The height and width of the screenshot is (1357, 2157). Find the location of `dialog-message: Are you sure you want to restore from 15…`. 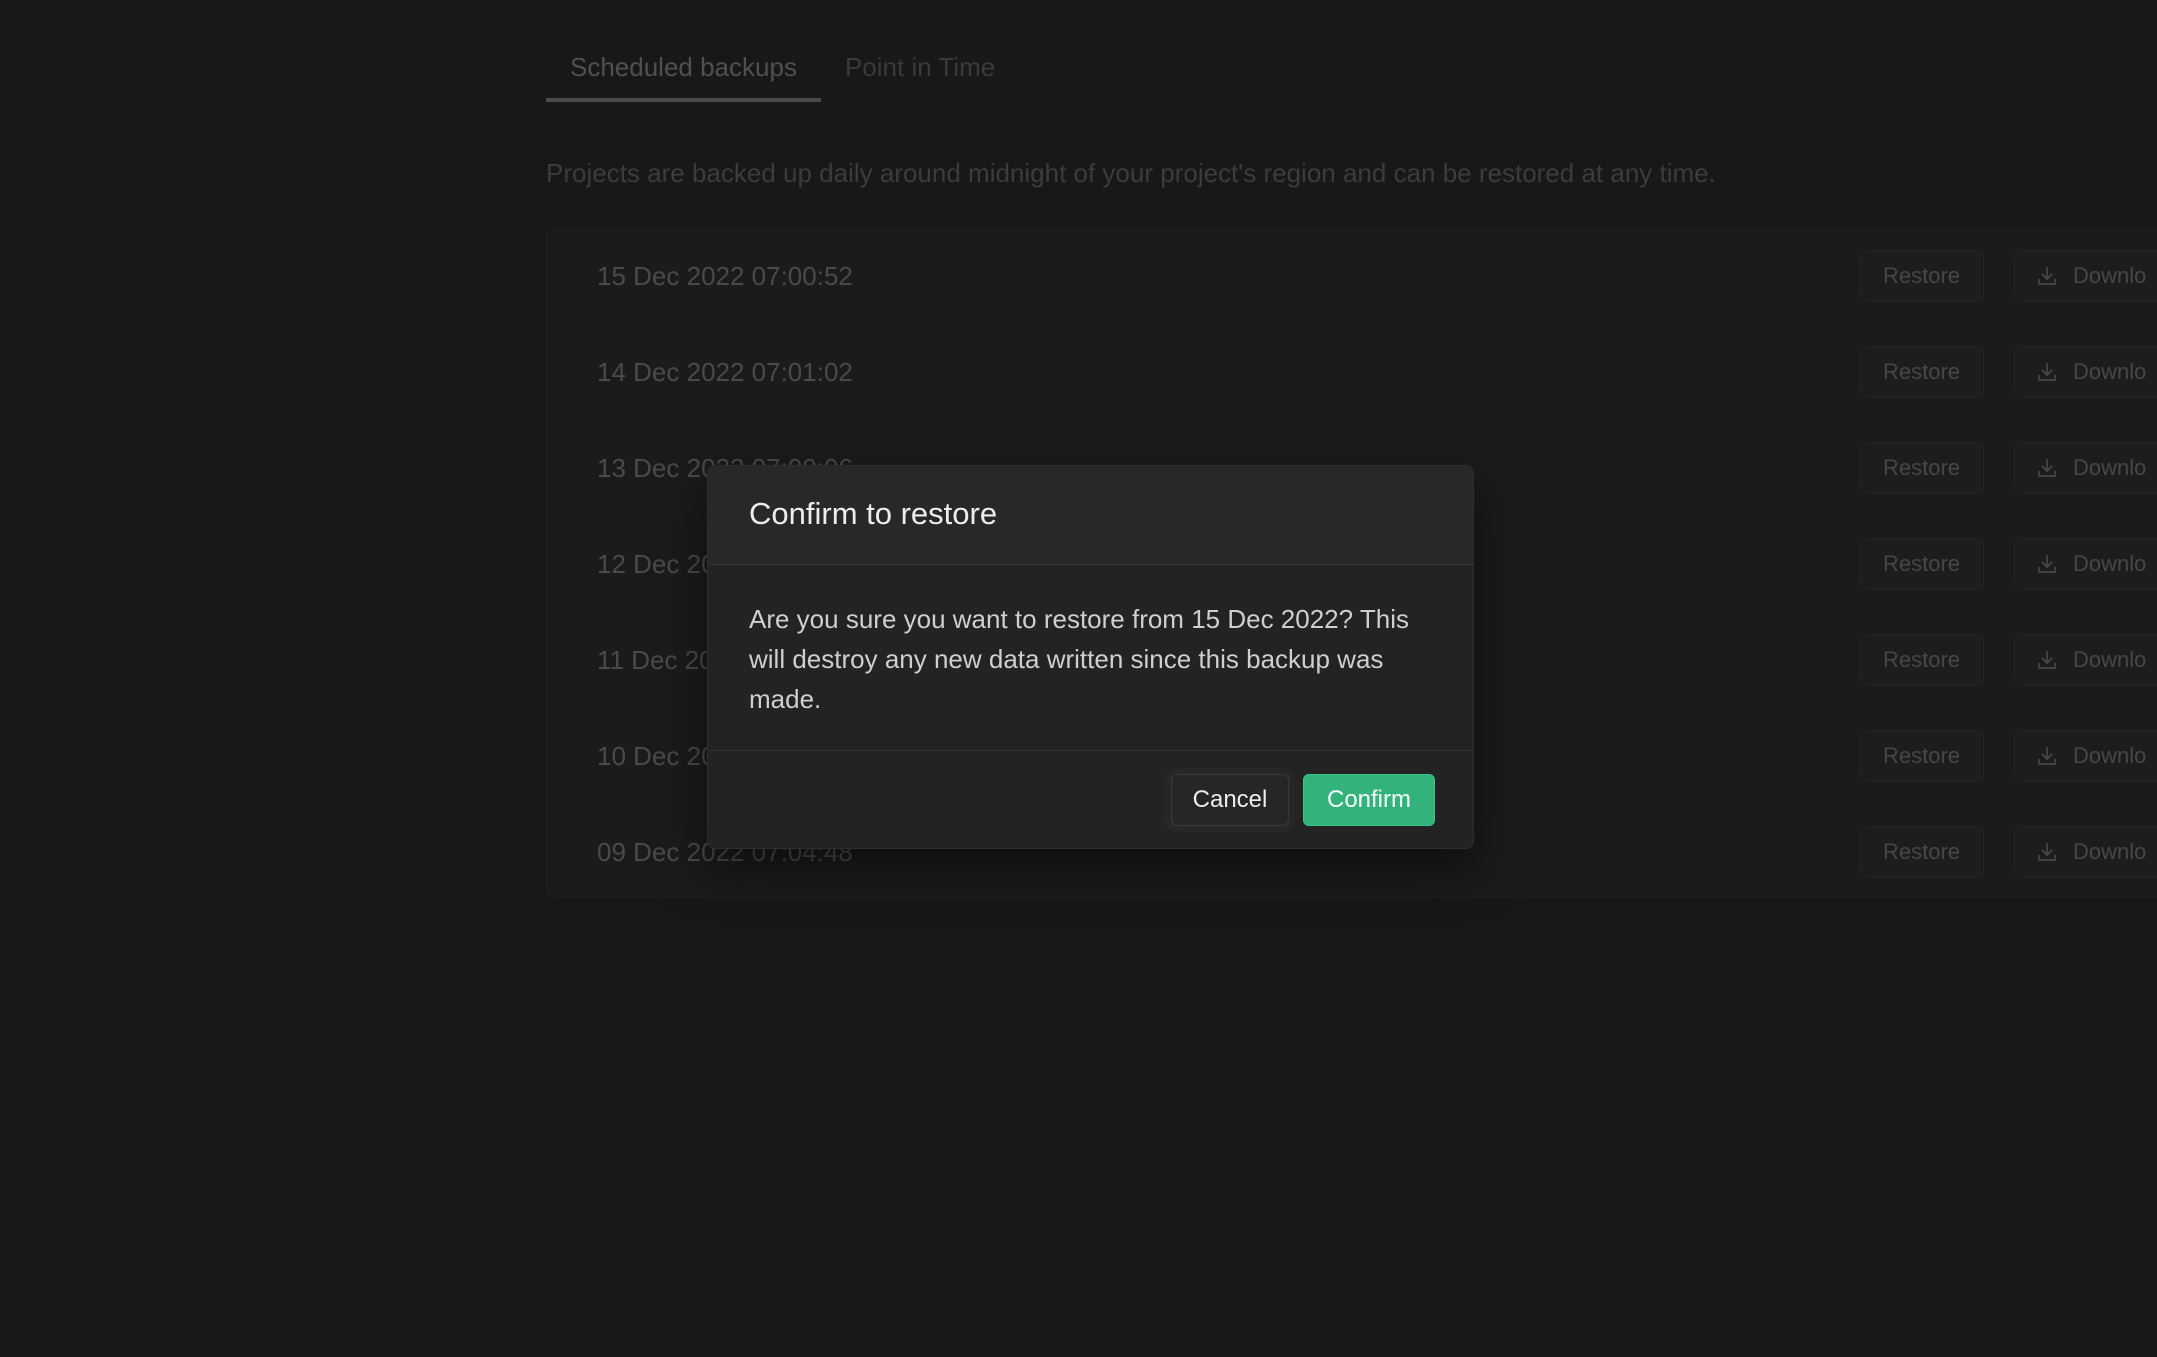

dialog-message: Are you sure you want to restore from 15… is located at coordinates (1090, 658).